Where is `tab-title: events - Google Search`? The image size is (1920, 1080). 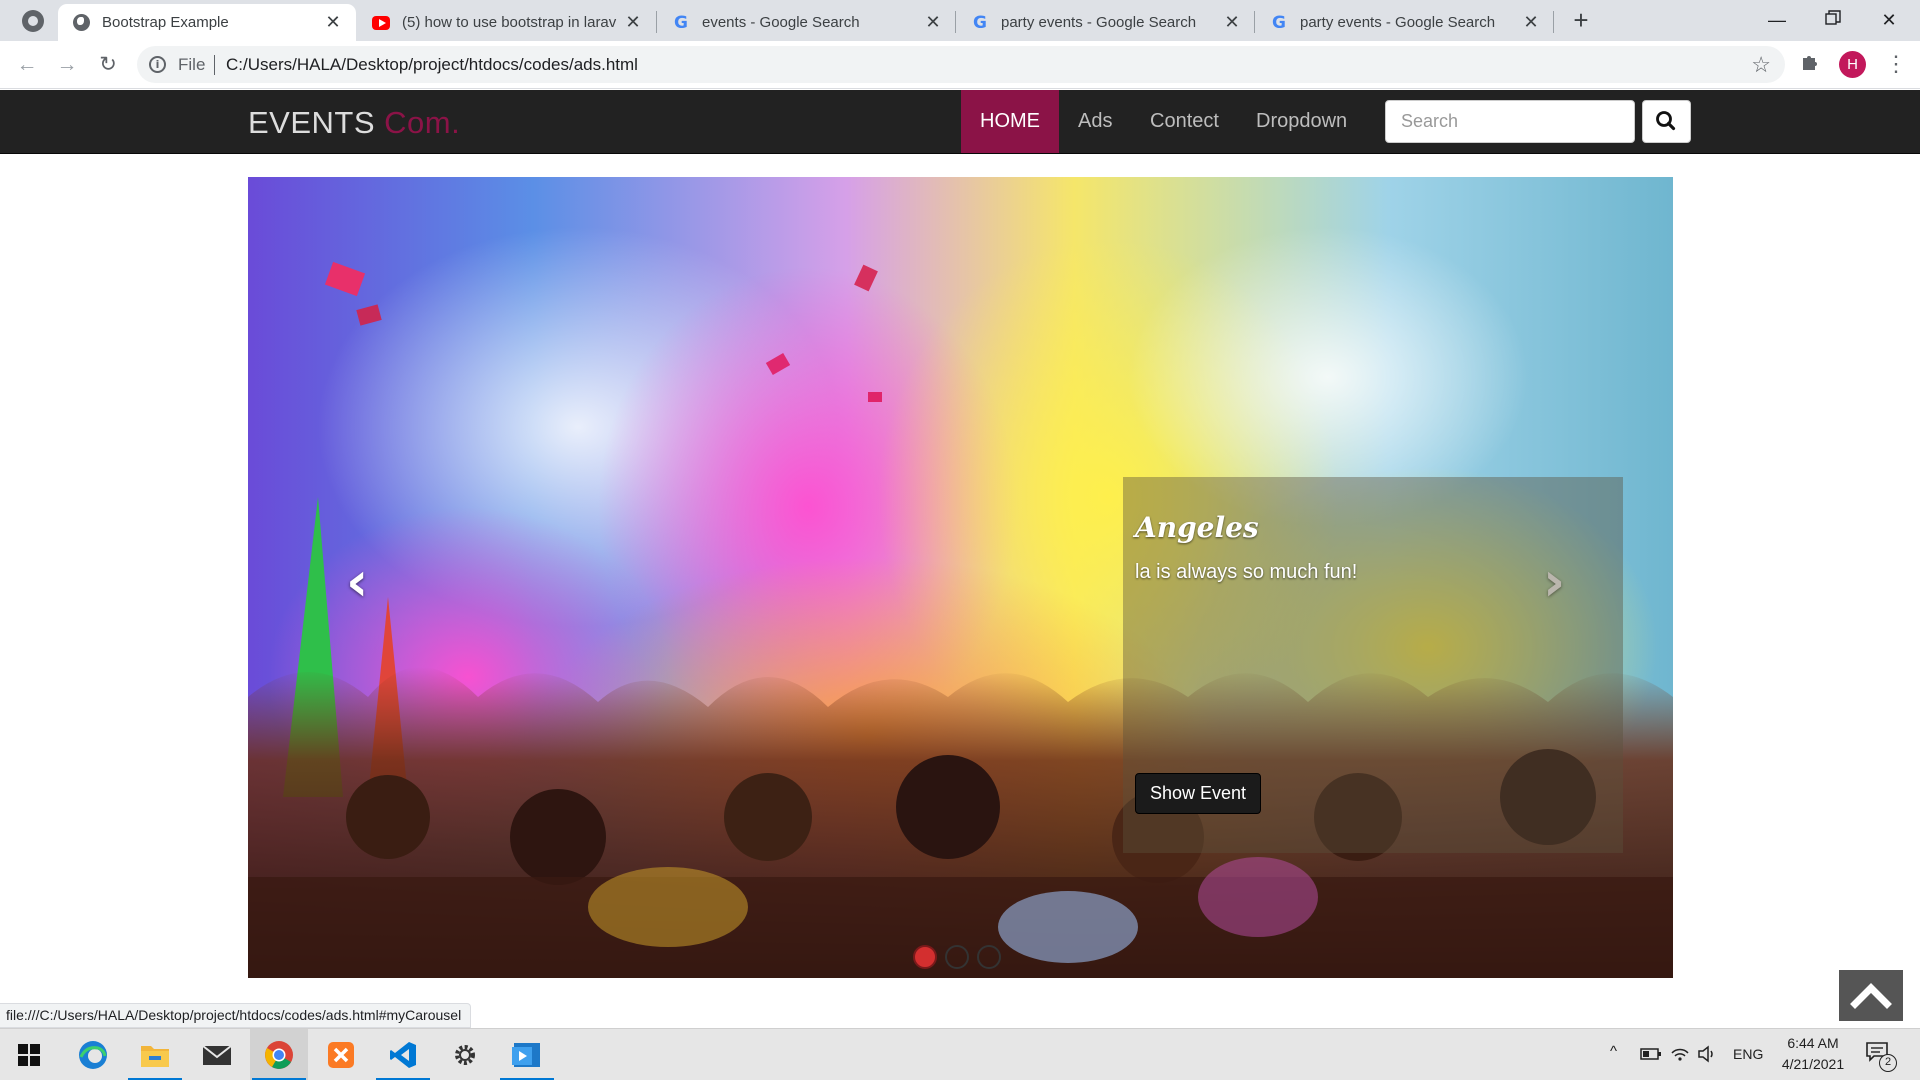 tab-title: events - Google Search is located at coordinates (781, 22).